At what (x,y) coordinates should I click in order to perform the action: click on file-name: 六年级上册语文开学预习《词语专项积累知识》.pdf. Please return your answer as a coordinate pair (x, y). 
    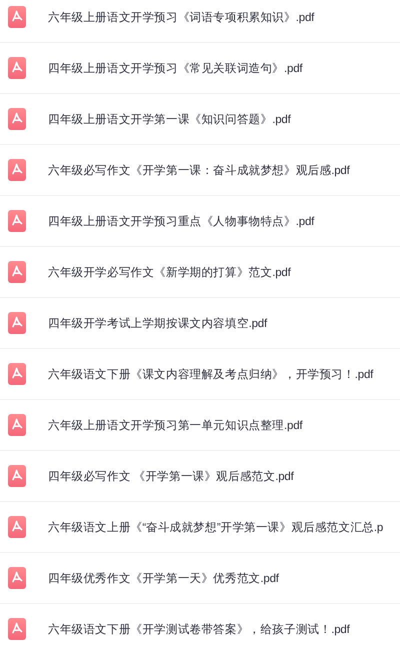
    Looking at the image, I should click on (181, 17).